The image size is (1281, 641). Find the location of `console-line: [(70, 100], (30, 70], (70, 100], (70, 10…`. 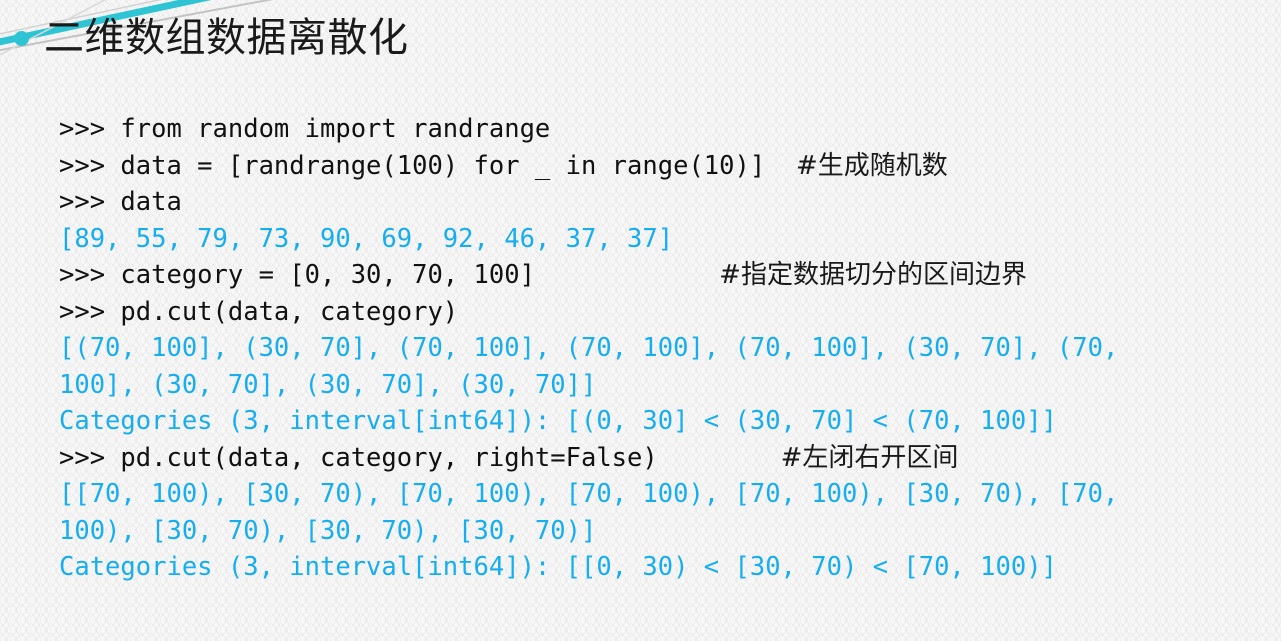

console-line: [(70, 100], (30, 70], (70, 100], (70, 10… is located at coordinates (664, 348).